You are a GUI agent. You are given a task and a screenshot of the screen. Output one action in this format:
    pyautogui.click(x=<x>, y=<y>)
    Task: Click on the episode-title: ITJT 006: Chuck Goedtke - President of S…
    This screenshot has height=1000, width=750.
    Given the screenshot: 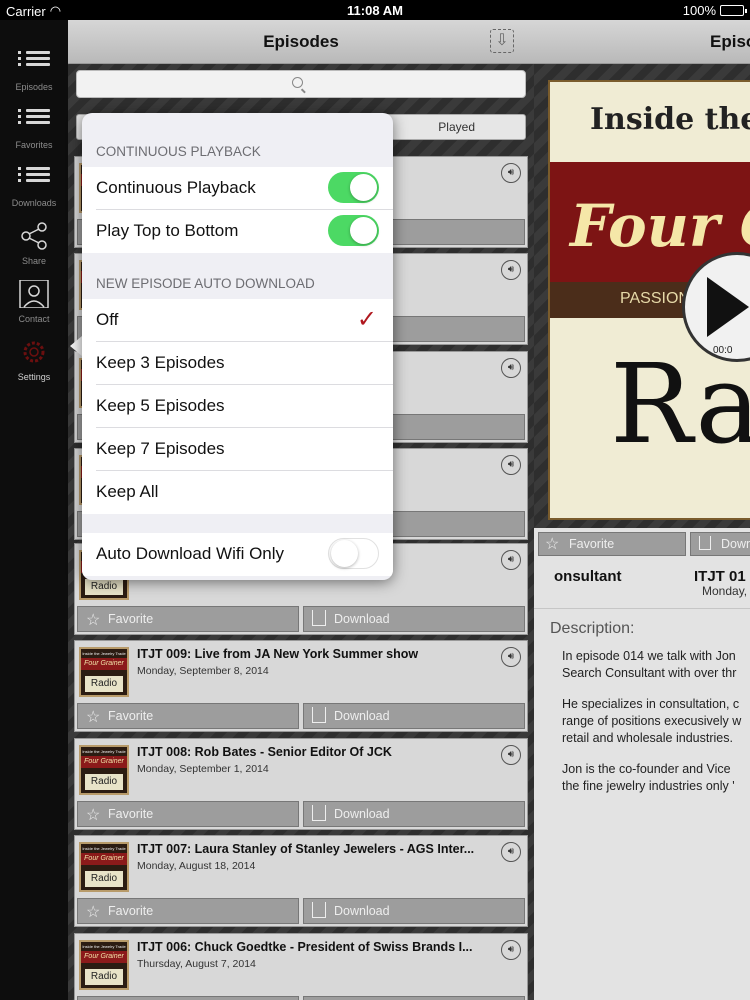 What is the action you would take?
    pyautogui.click(x=305, y=947)
    